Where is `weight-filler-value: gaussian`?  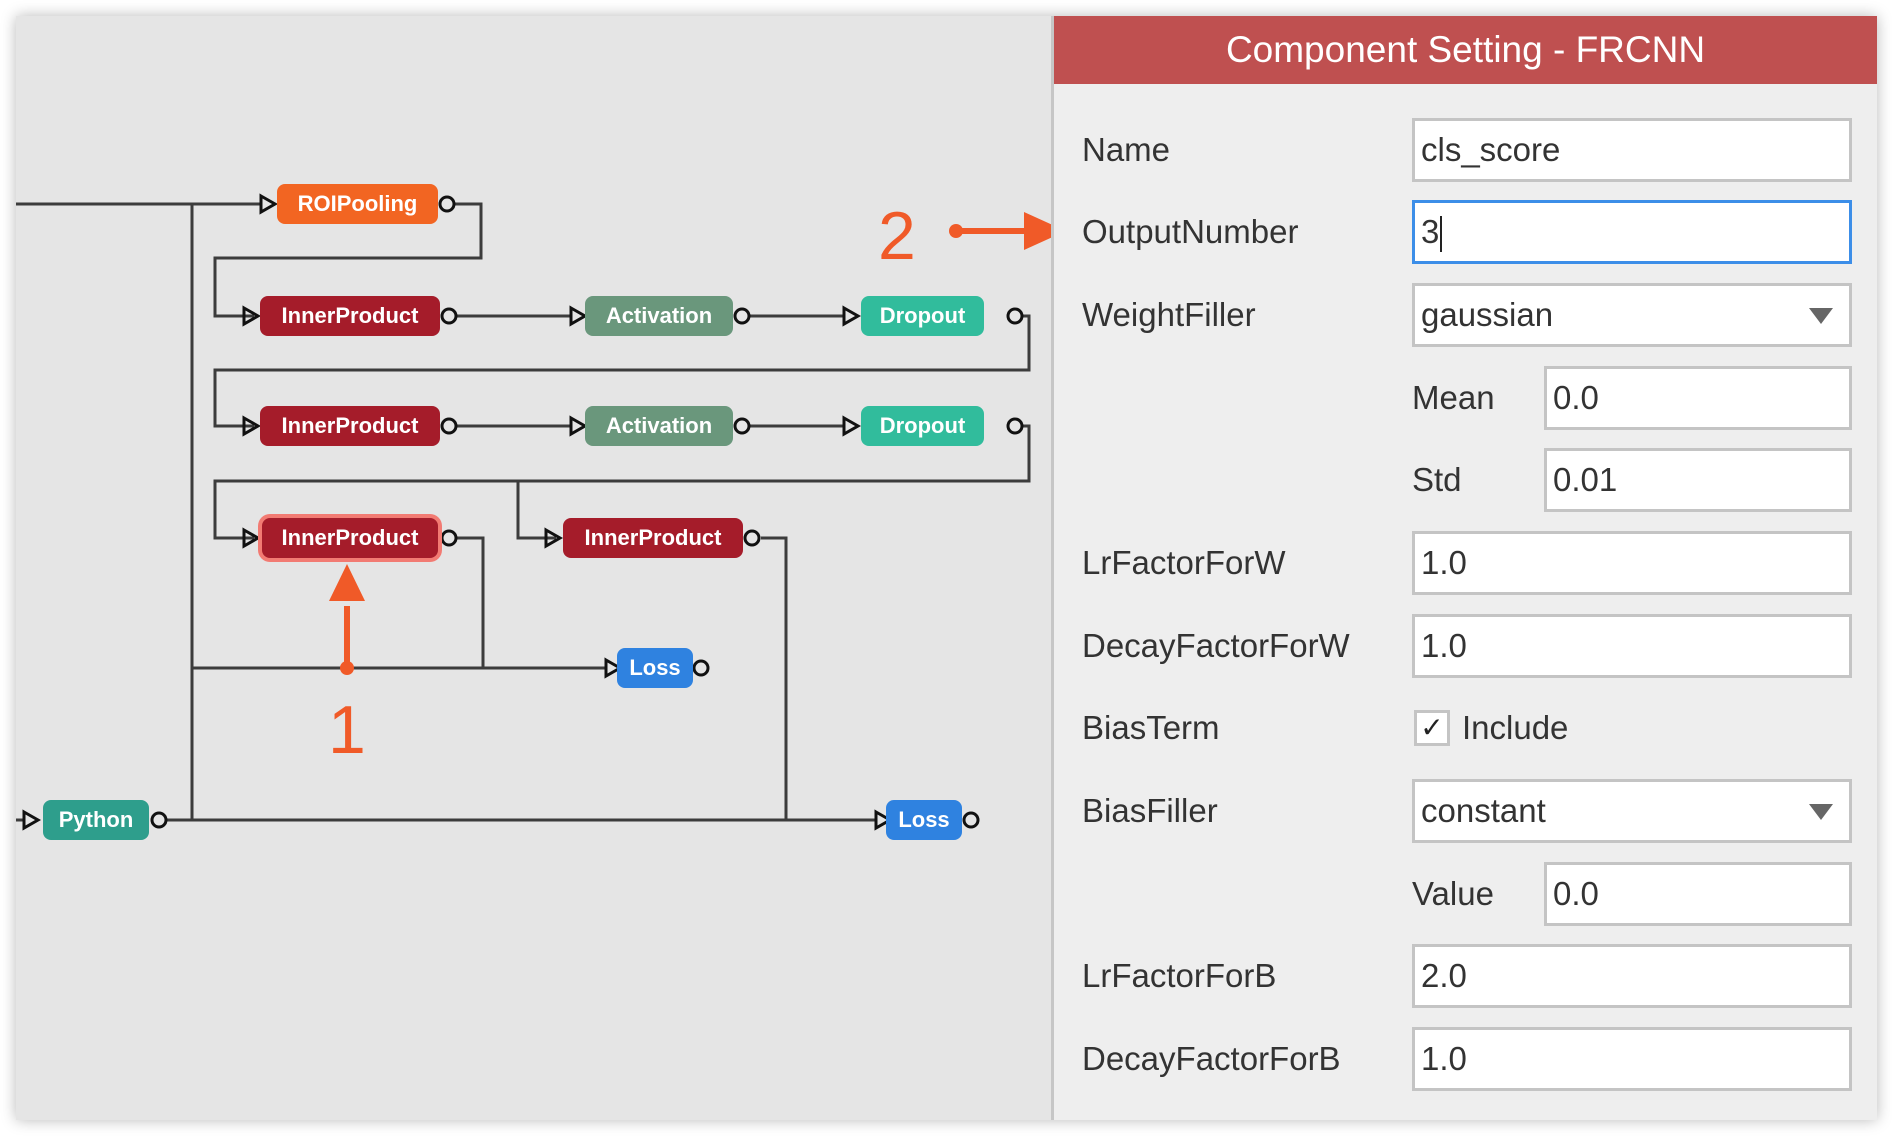 weight-filler-value: gaussian is located at coordinates (1487, 314).